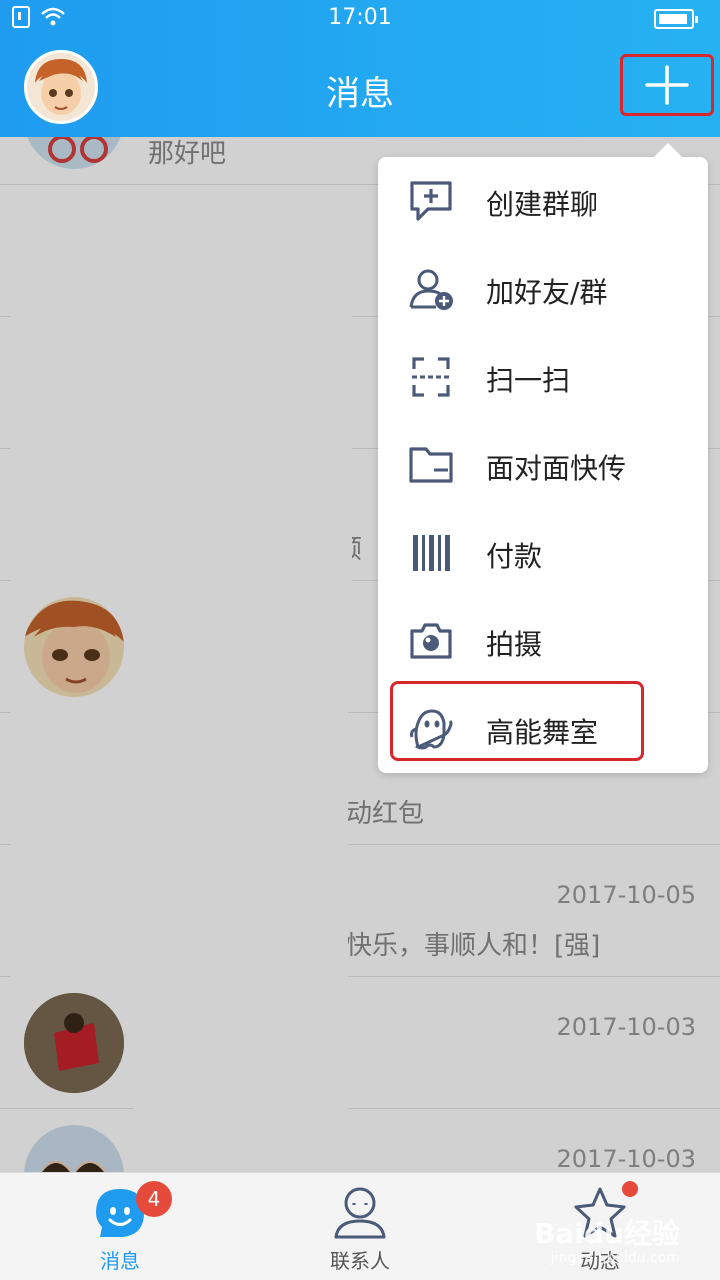 The width and height of the screenshot is (720, 1280). I want to click on scan-icon, so click(431, 377).